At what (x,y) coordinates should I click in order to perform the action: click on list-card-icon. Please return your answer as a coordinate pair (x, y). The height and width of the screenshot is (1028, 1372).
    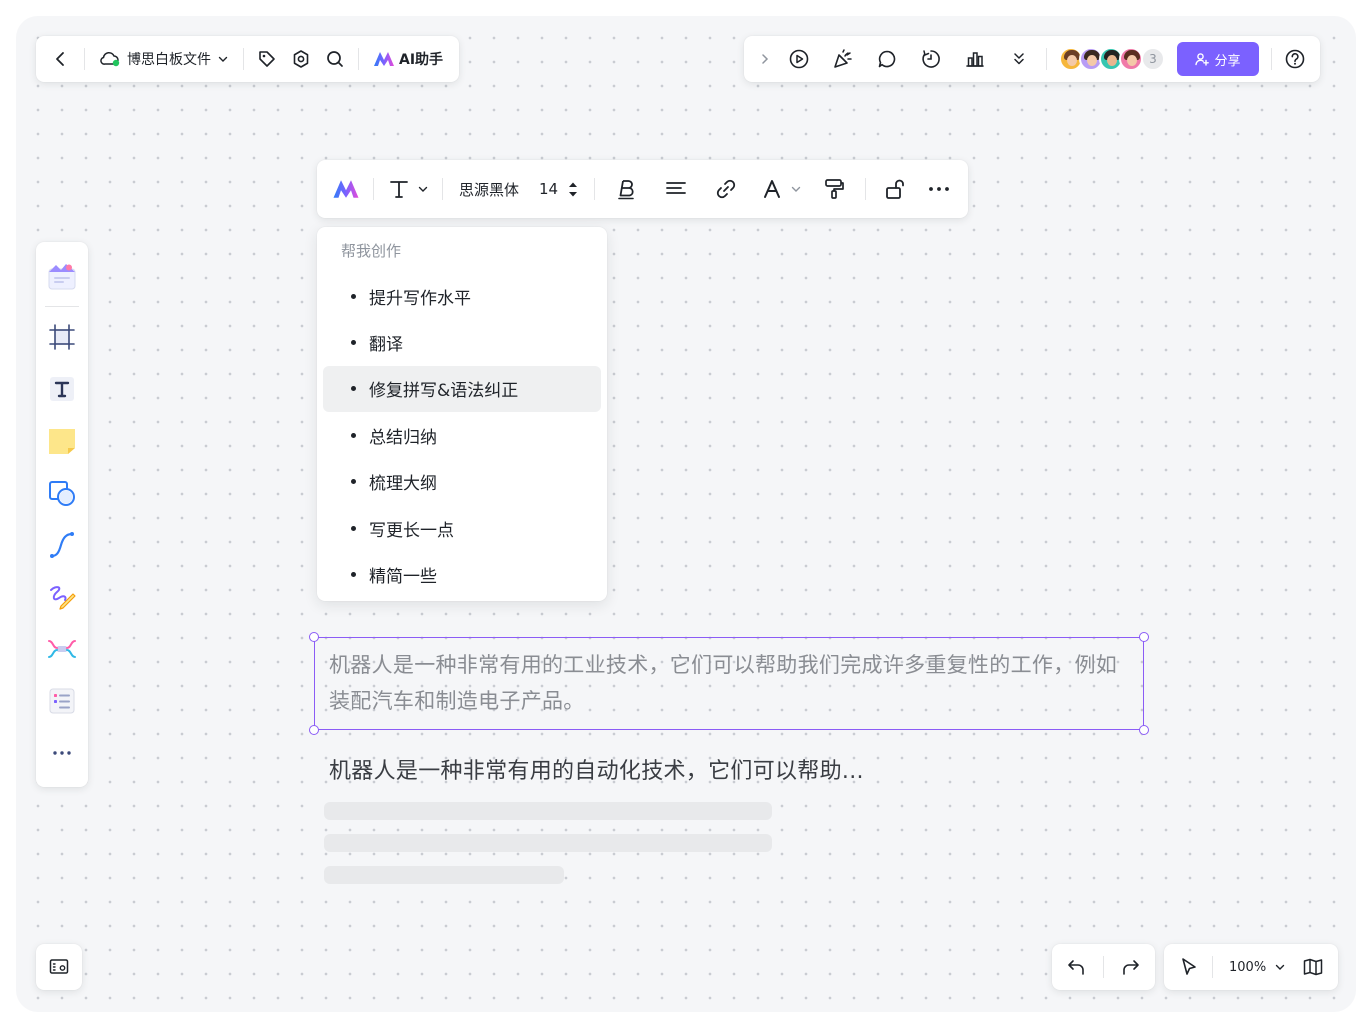
    Looking at the image, I should click on (62, 701).